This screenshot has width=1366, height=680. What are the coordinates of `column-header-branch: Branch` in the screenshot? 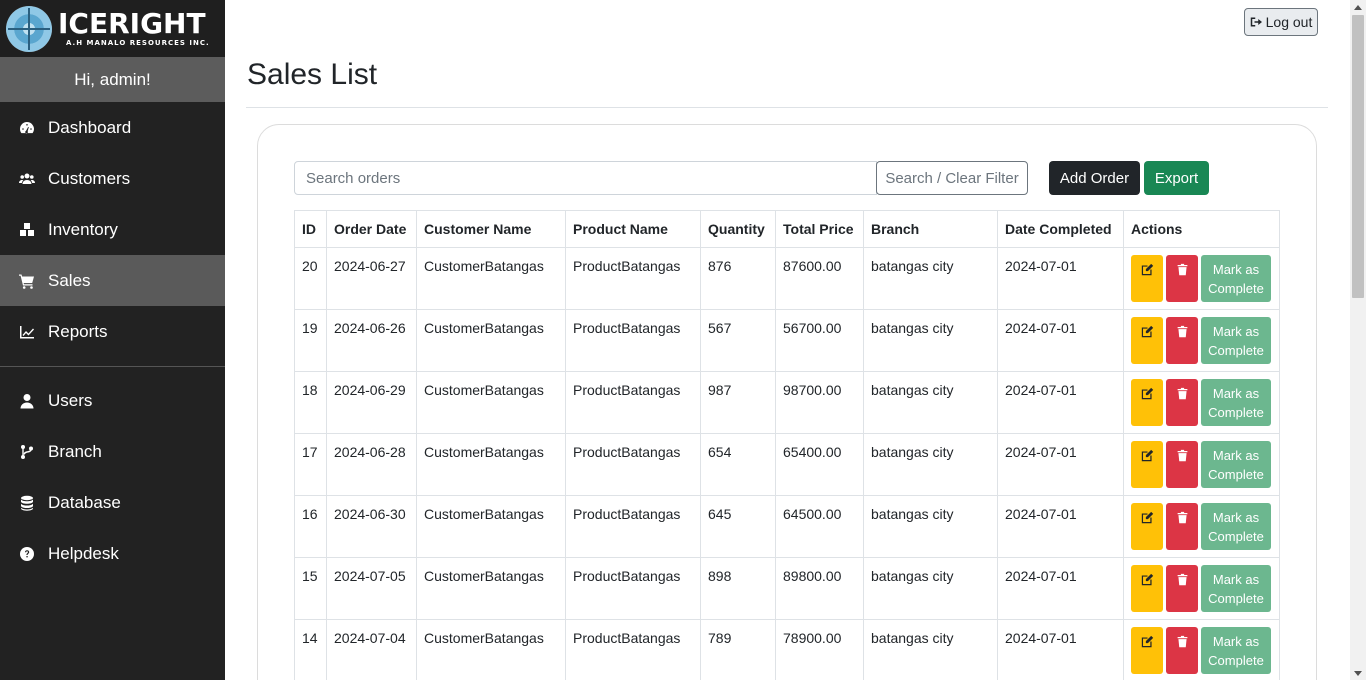 It's located at (930, 229).